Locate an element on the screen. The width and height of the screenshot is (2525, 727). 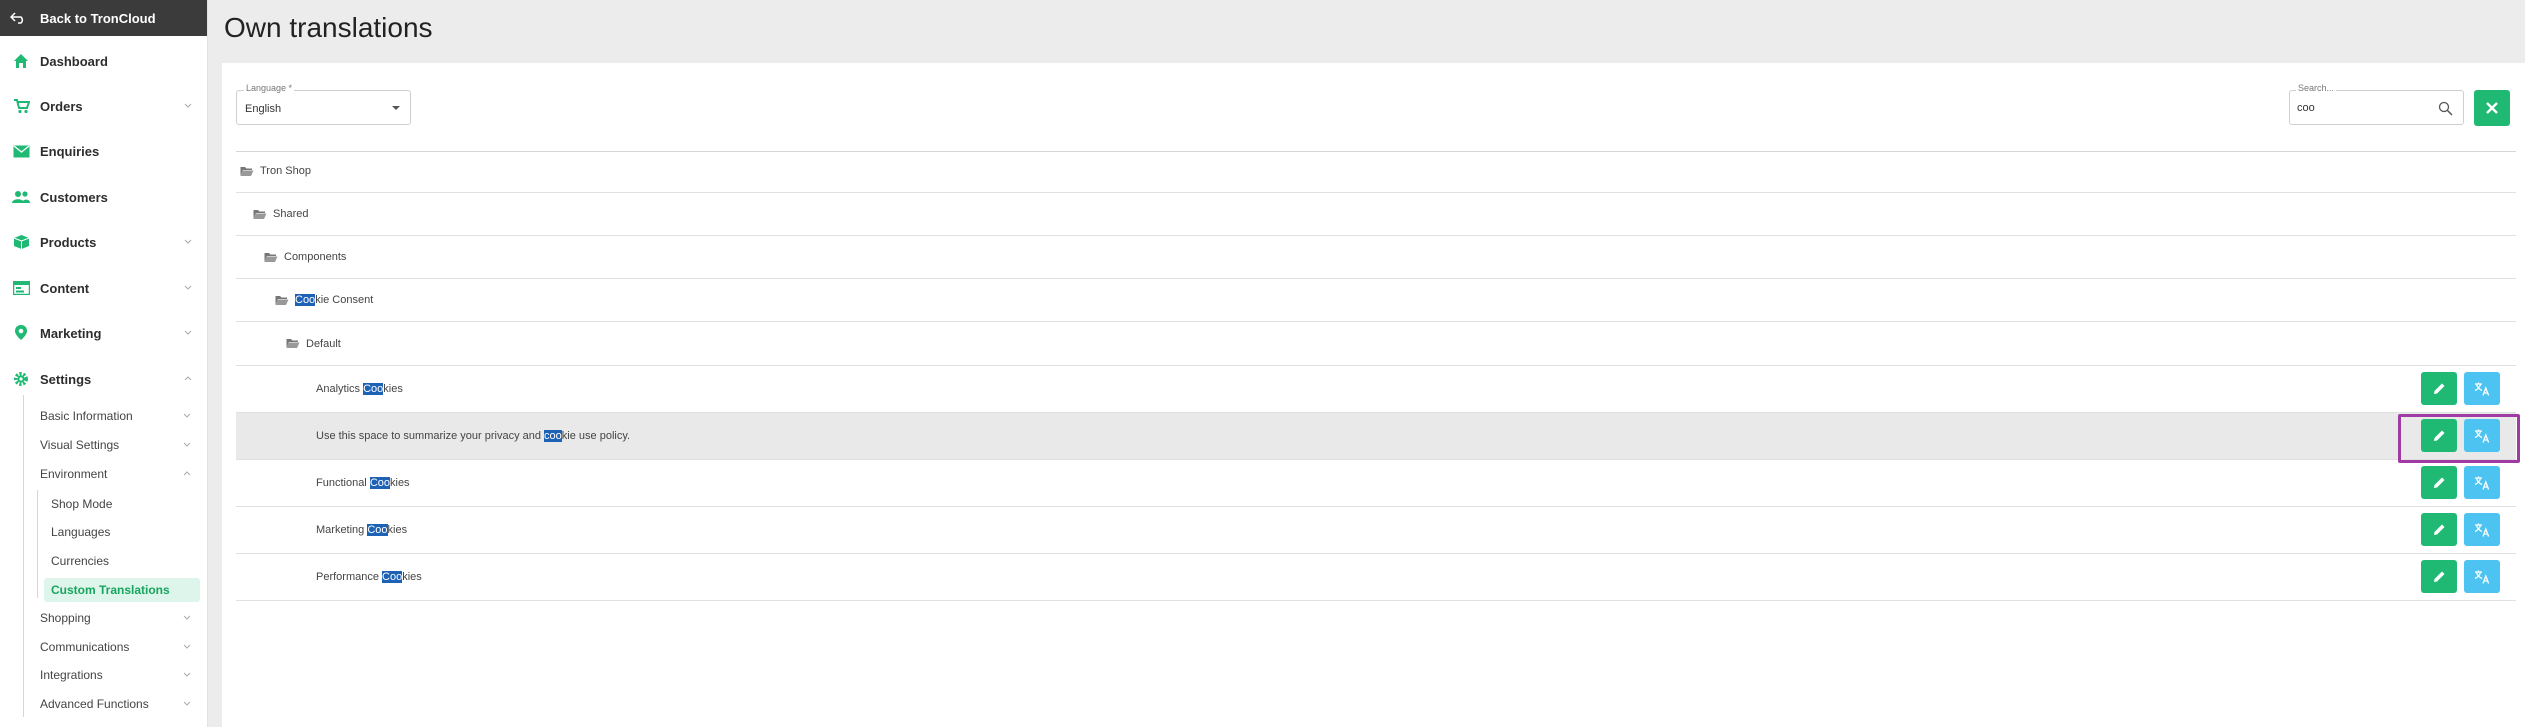
language-select: English is located at coordinates (323, 107).